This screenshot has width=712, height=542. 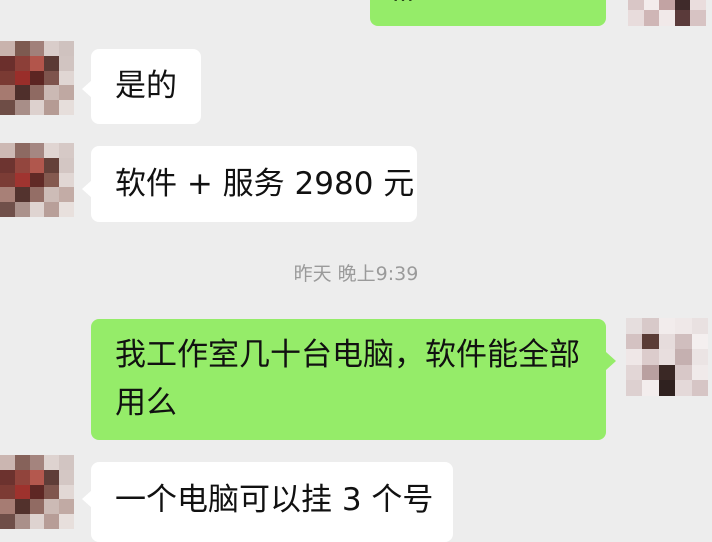 I want to click on message-bubble-incoming: 一个电脑可以挂 3 个号, so click(x=272, y=502).